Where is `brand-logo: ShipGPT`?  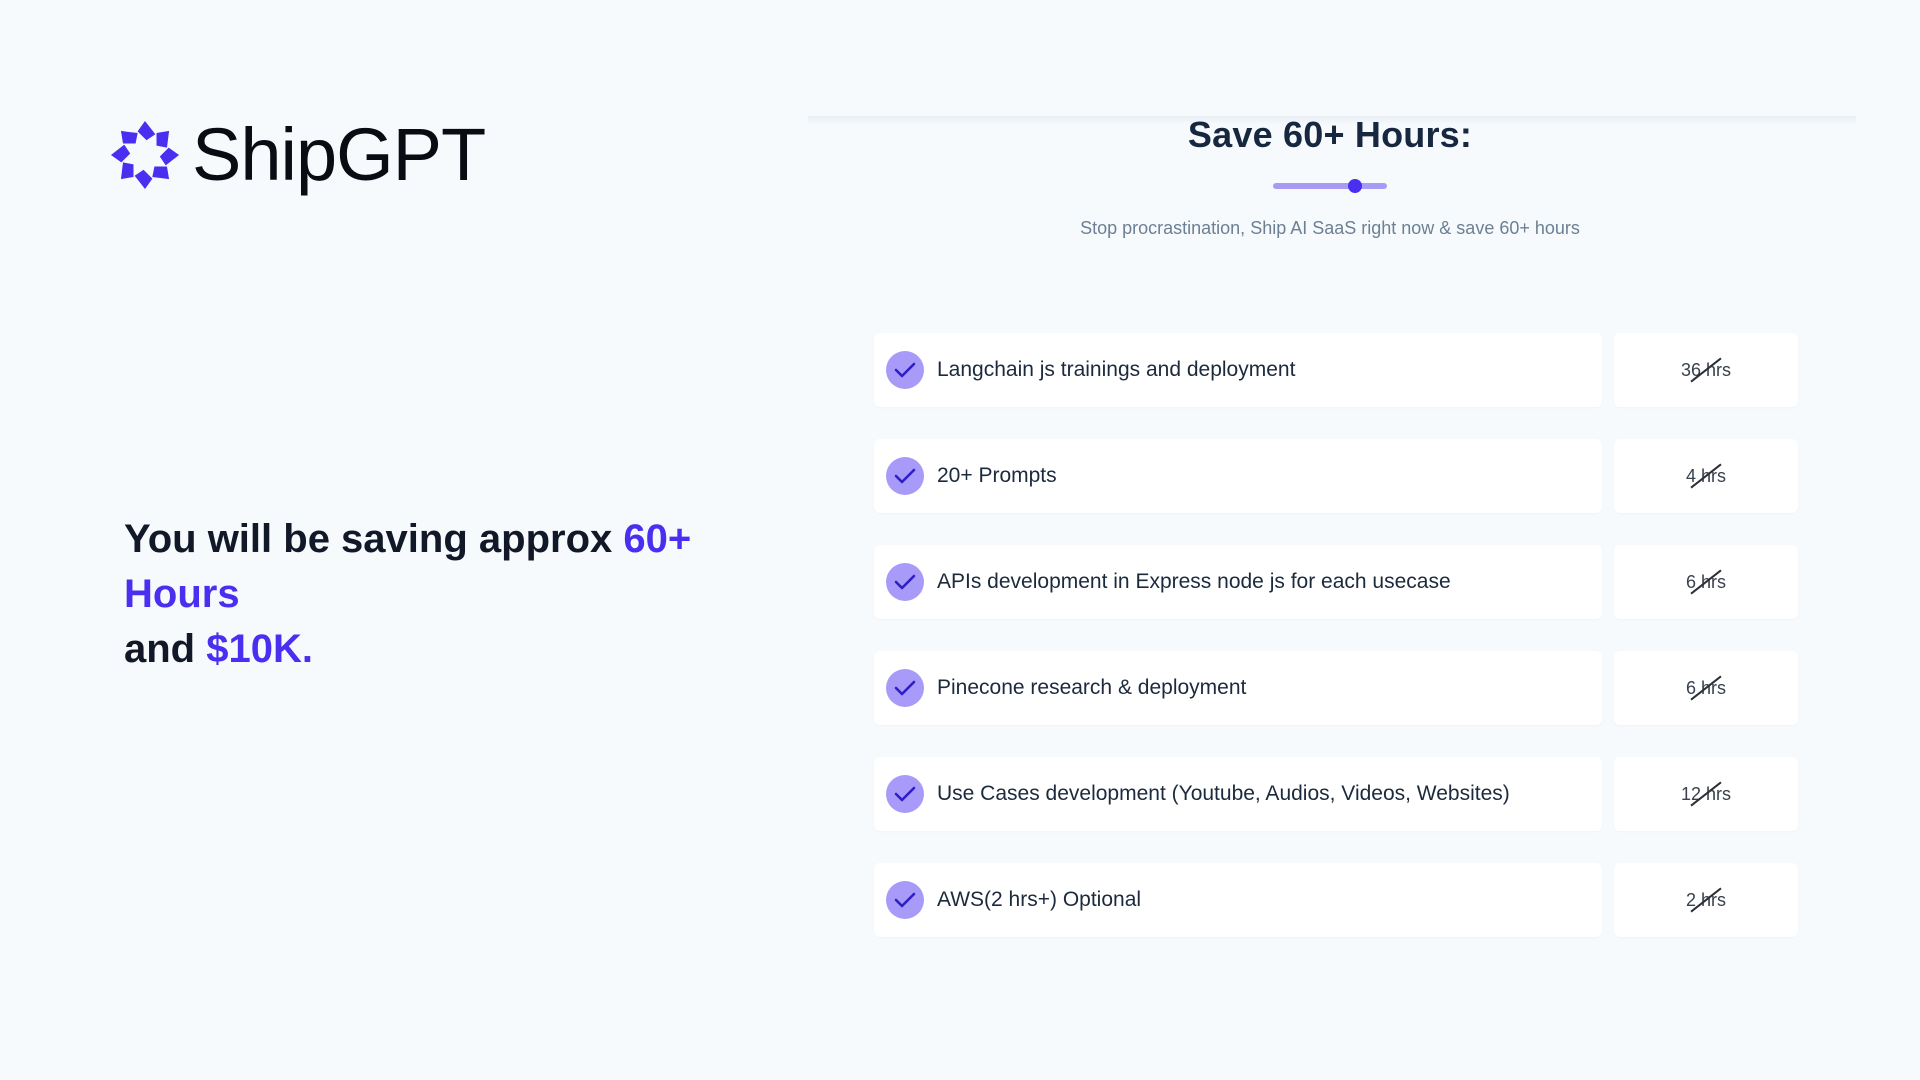 brand-logo: ShipGPT is located at coordinates (297, 154).